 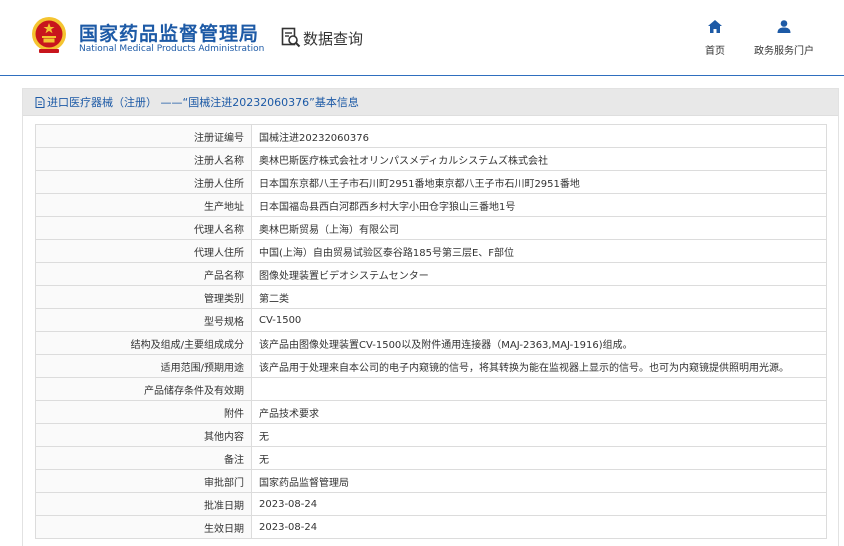 I want to click on nav-home-link: 首页, so click(x=715, y=39).